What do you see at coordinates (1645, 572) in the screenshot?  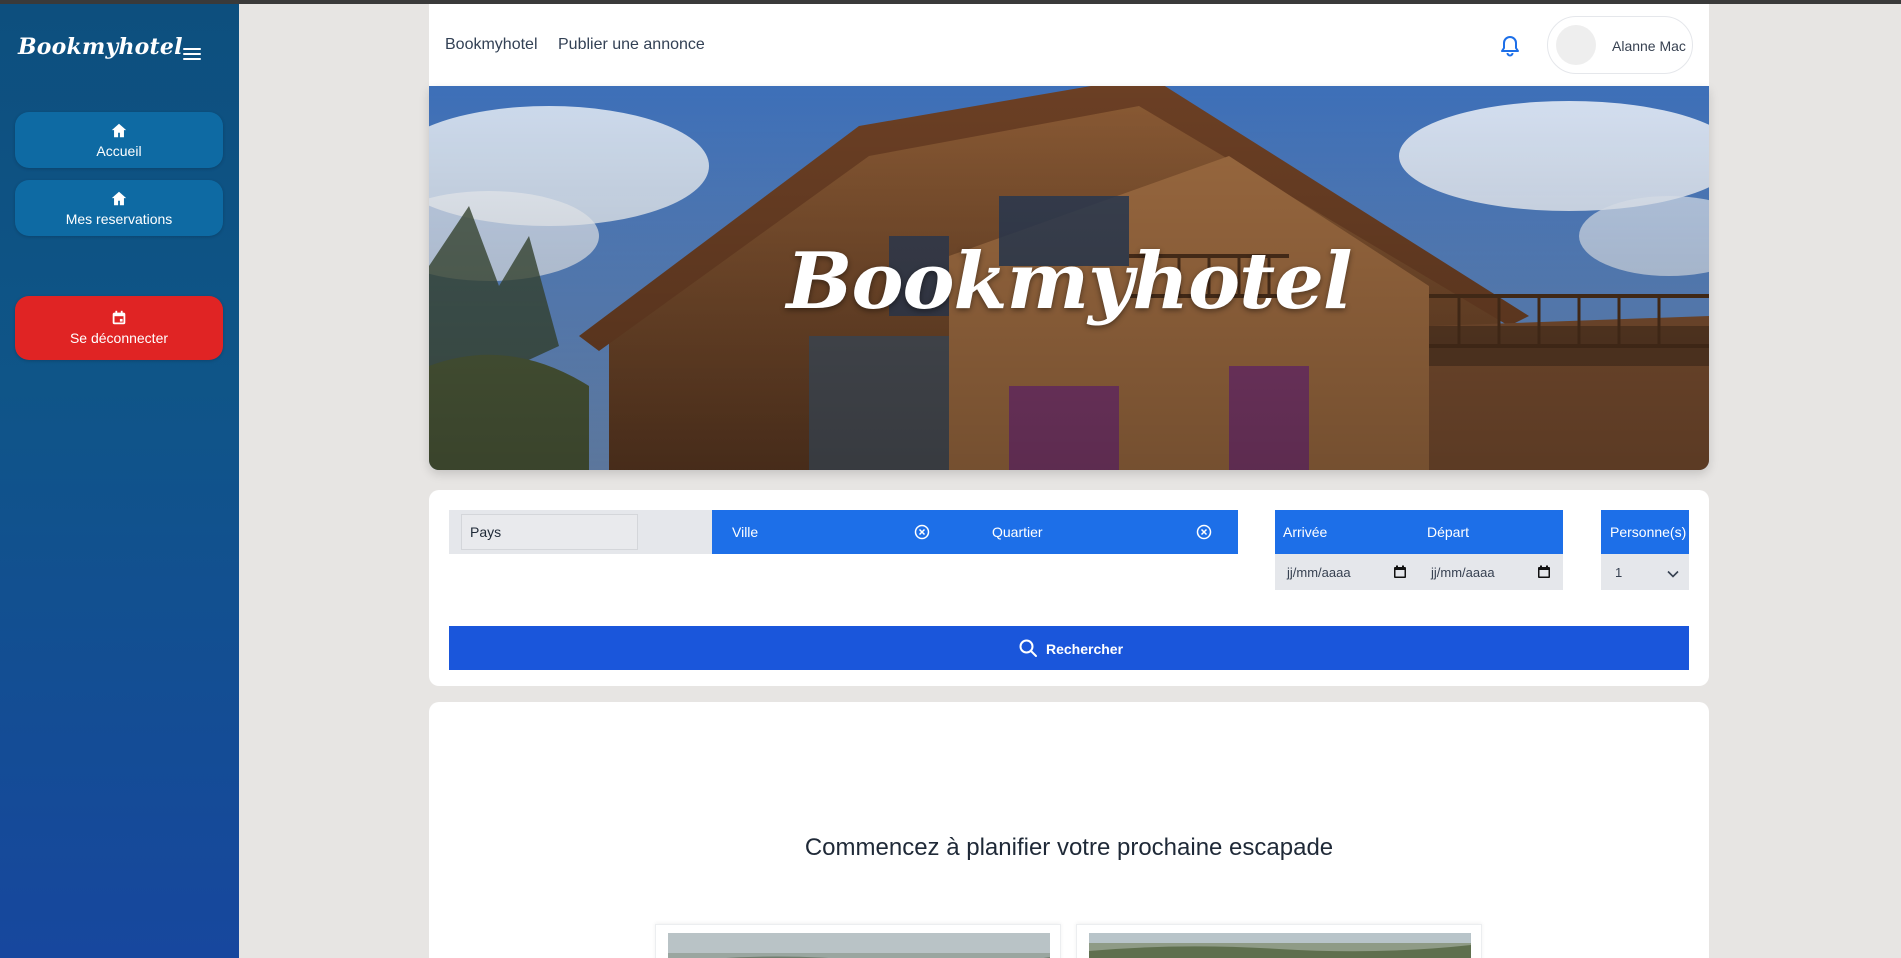 I see `persons-select: 1` at bounding box center [1645, 572].